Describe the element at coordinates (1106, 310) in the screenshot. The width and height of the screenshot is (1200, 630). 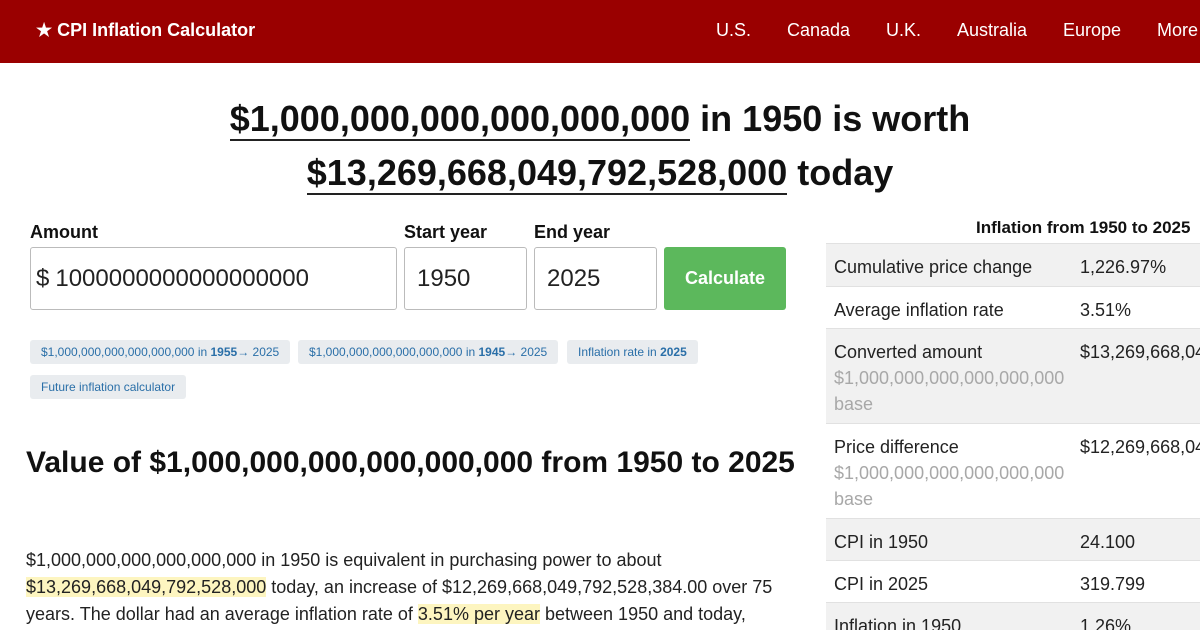
I see `row-value: 3.51%` at that location.